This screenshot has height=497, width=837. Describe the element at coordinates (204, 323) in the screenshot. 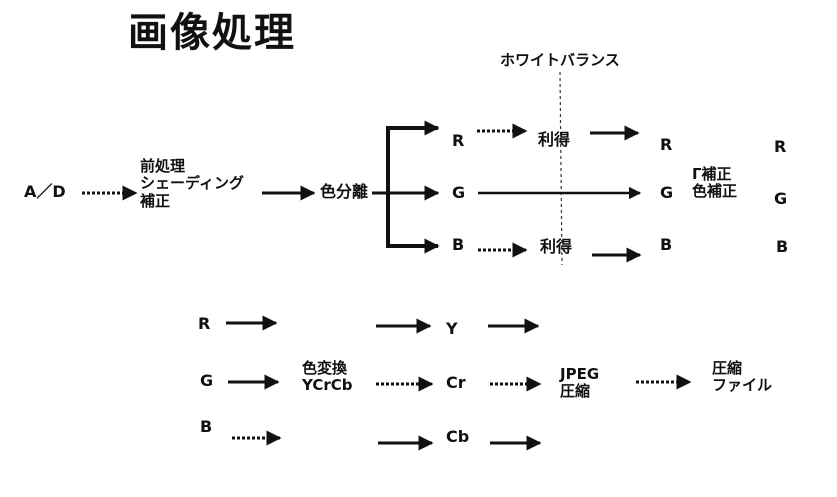

I see `r2-label: R` at that location.